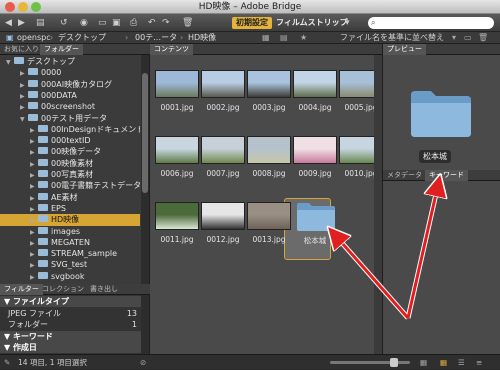 The height and width of the screenshot is (370, 500). I want to click on folder-tree-item: ▼ 00テスト用データ, so click(70, 119).